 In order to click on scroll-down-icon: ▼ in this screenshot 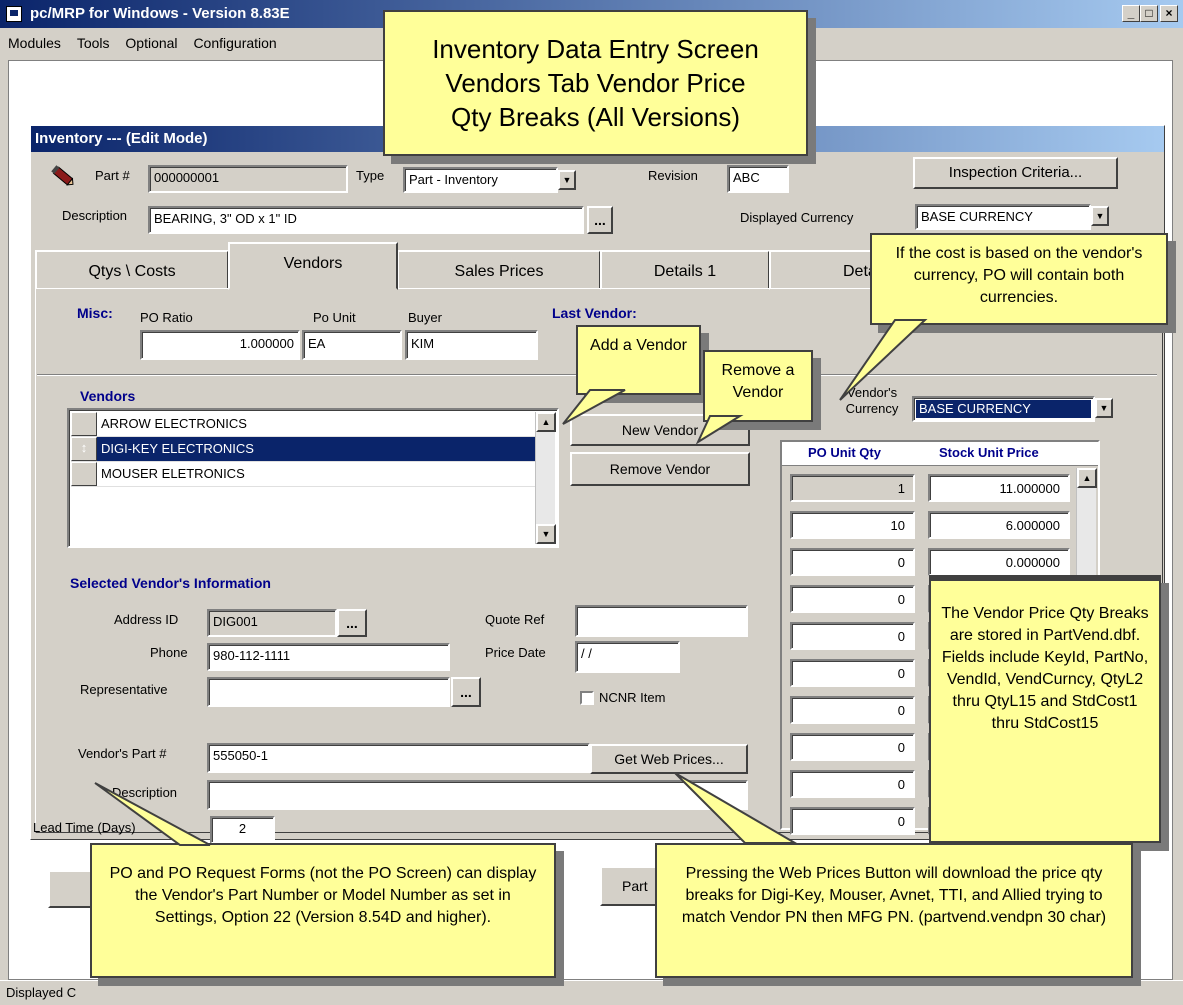, I will do `click(546, 534)`.